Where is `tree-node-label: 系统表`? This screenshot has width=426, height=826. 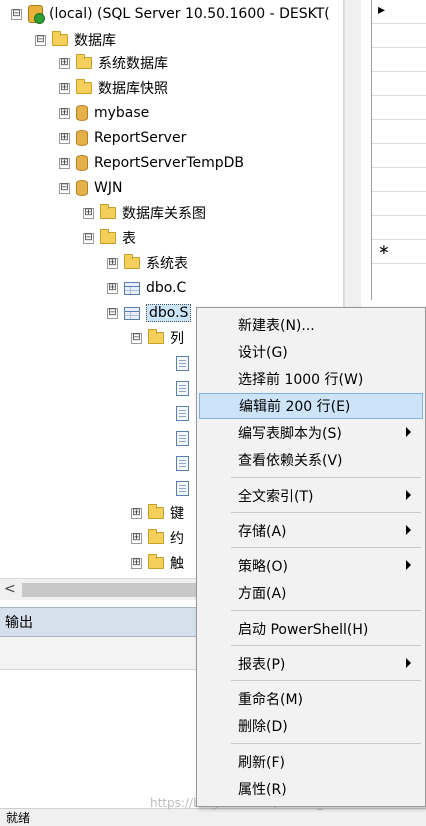 tree-node-label: 系统表 is located at coordinates (167, 264).